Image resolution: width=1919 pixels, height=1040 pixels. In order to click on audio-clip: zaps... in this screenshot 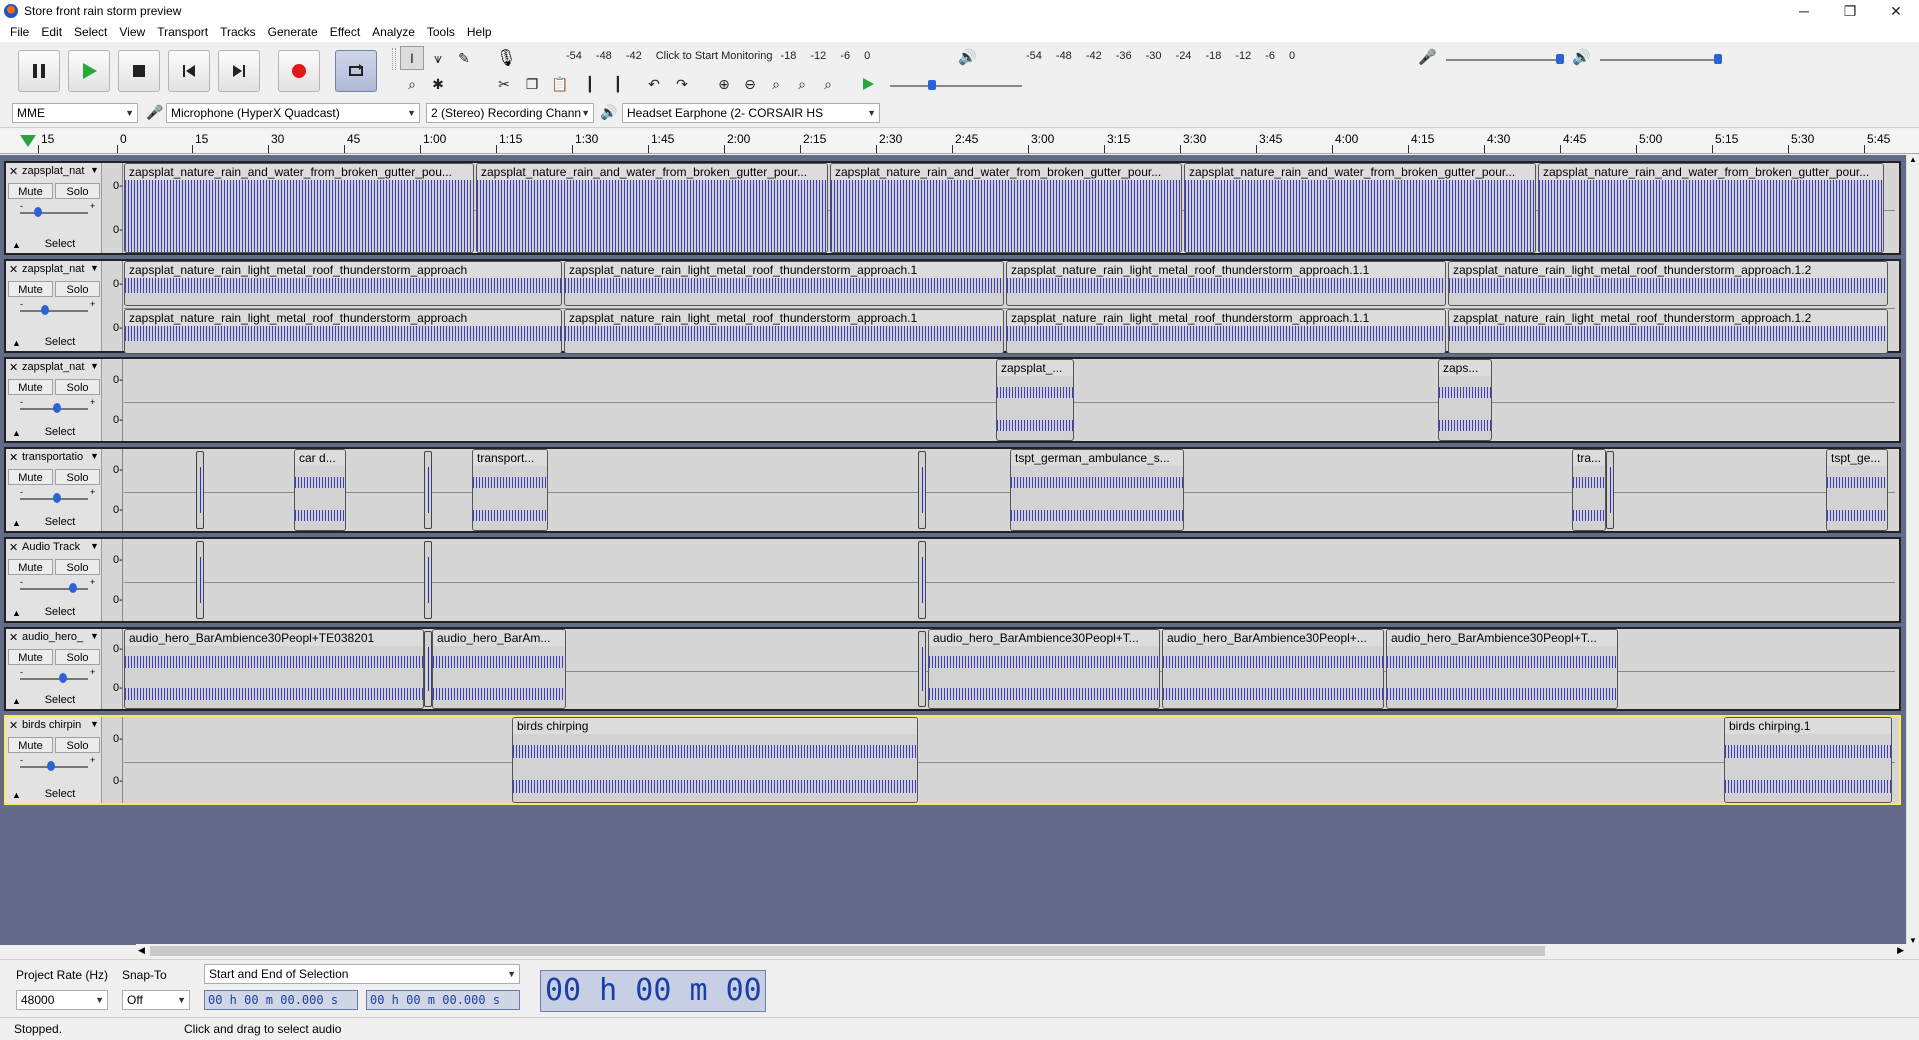, I will do `click(1465, 400)`.